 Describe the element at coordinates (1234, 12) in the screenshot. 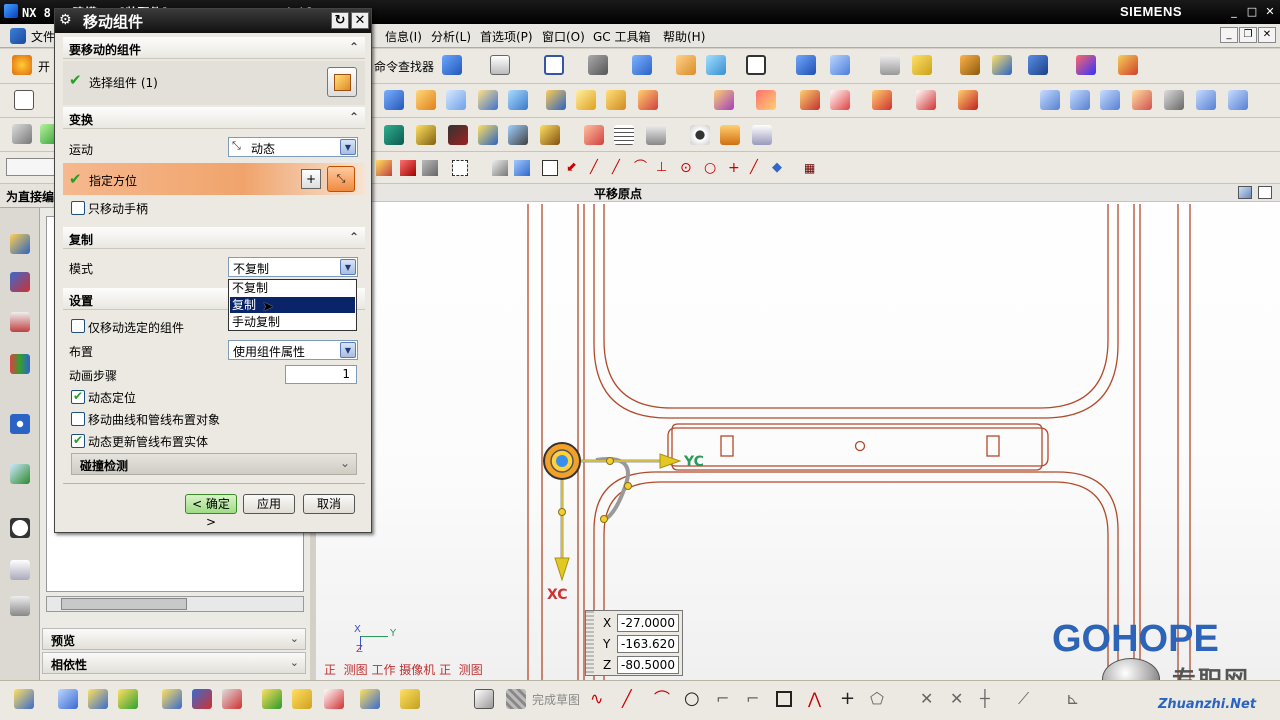

I see `minimize-window-button: _` at that location.